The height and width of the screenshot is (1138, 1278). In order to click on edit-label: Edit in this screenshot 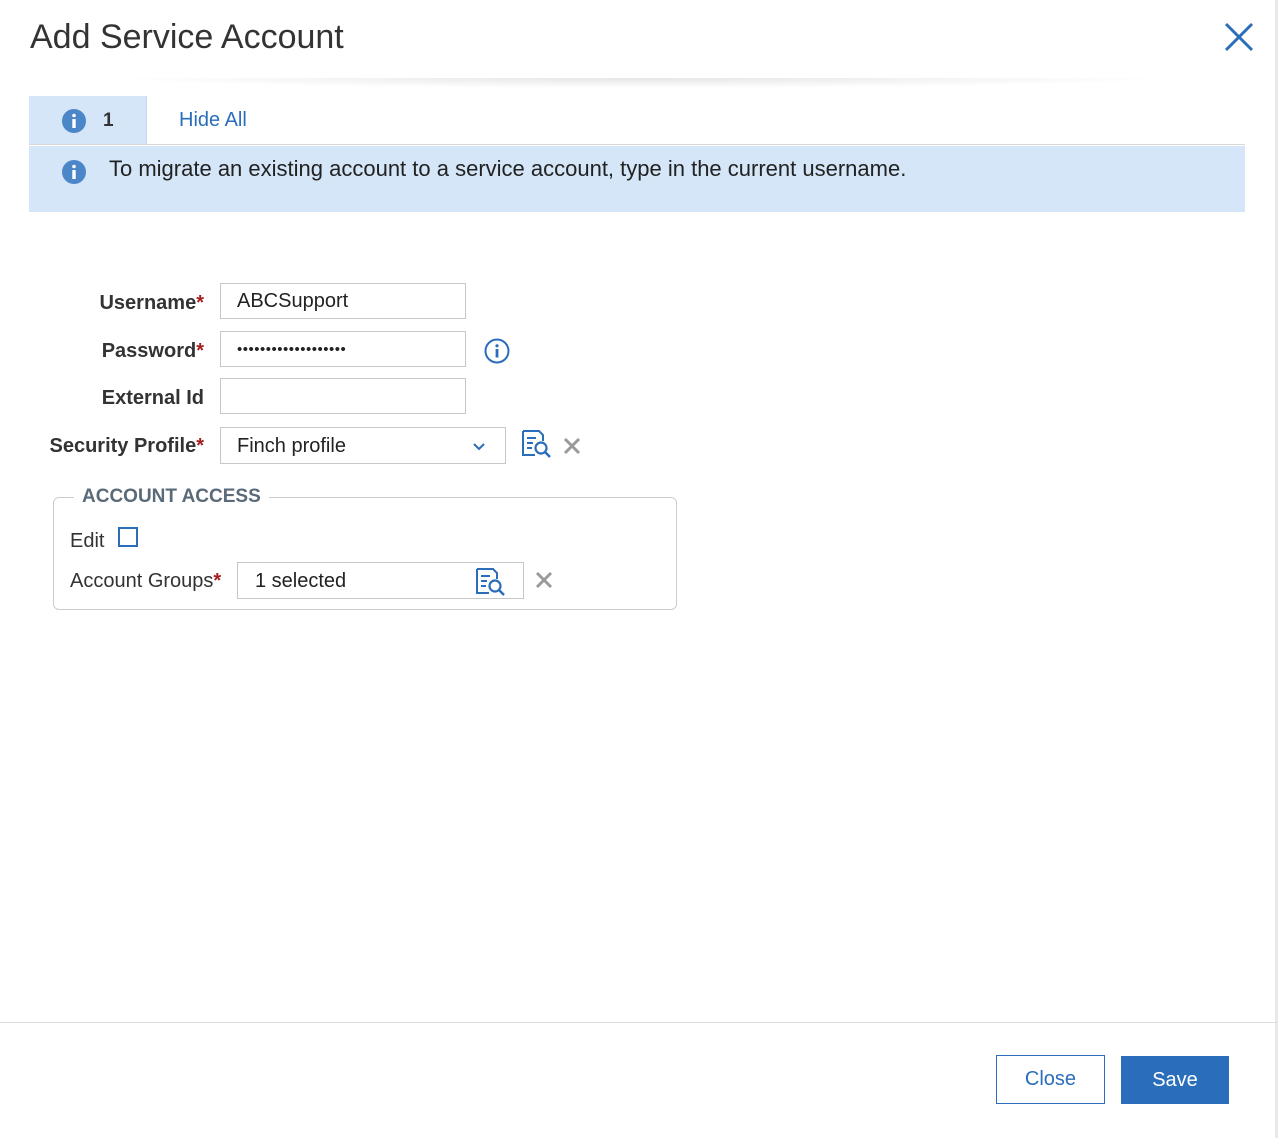, I will do `click(87, 541)`.